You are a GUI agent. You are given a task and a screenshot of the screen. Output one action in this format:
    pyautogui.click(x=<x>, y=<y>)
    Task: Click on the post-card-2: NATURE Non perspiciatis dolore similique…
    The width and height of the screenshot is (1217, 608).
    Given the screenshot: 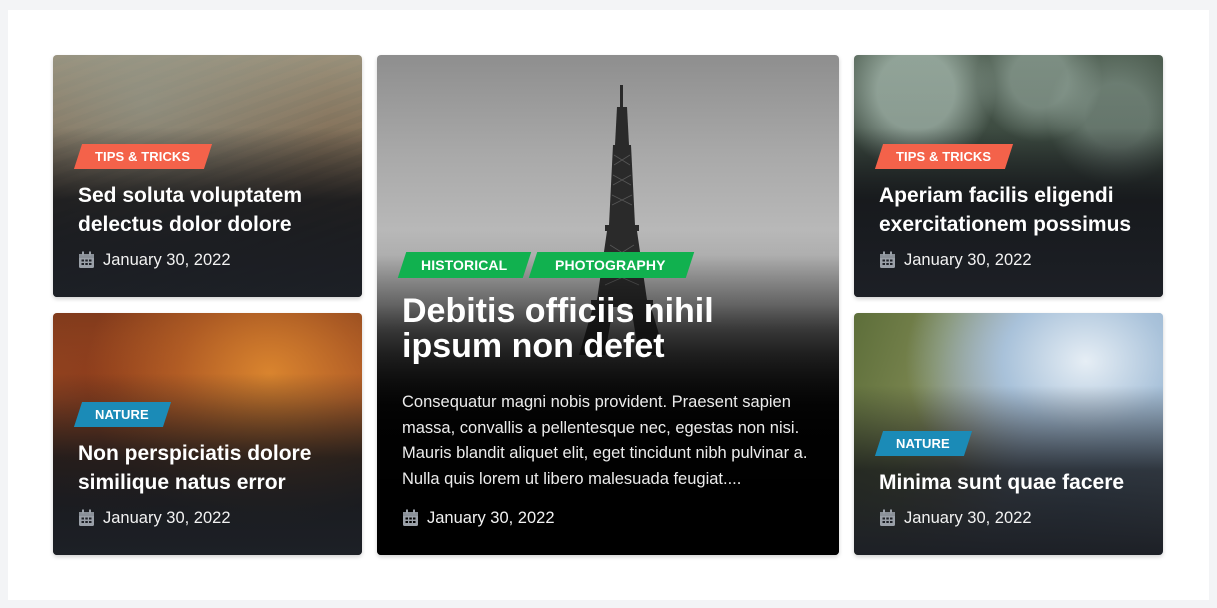 What is the action you would take?
    pyautogui.click(x=207, y=434)
    